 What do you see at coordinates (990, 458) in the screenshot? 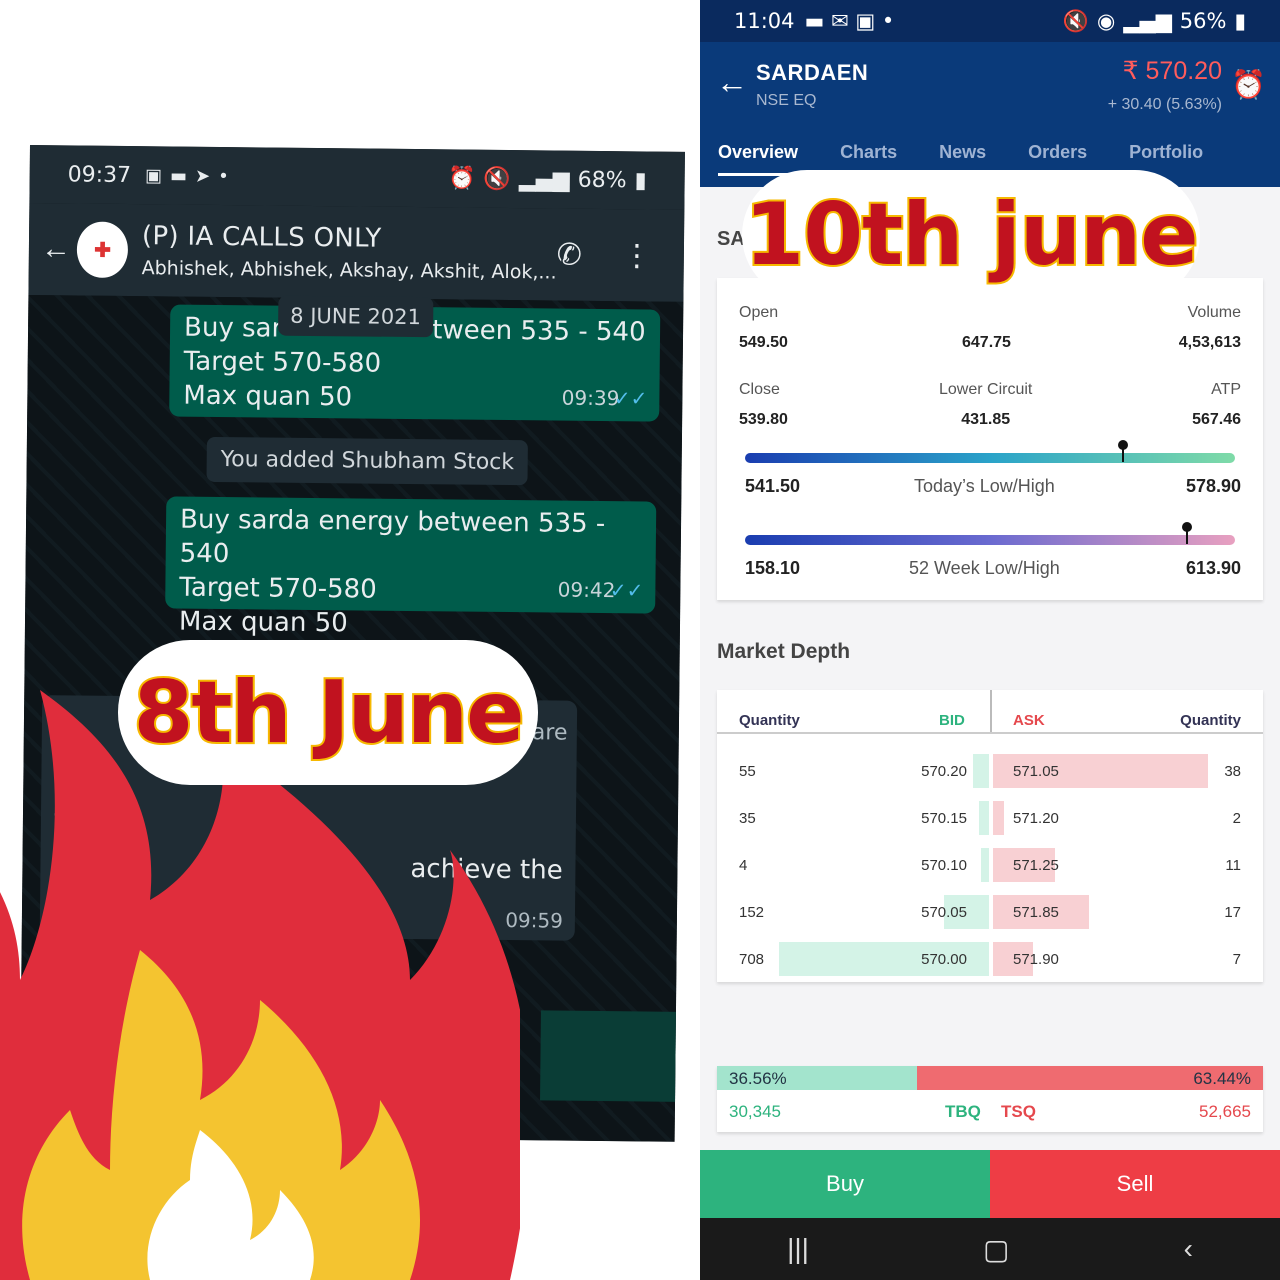
I see `today-range-bar` at bounding box center [990, 458].